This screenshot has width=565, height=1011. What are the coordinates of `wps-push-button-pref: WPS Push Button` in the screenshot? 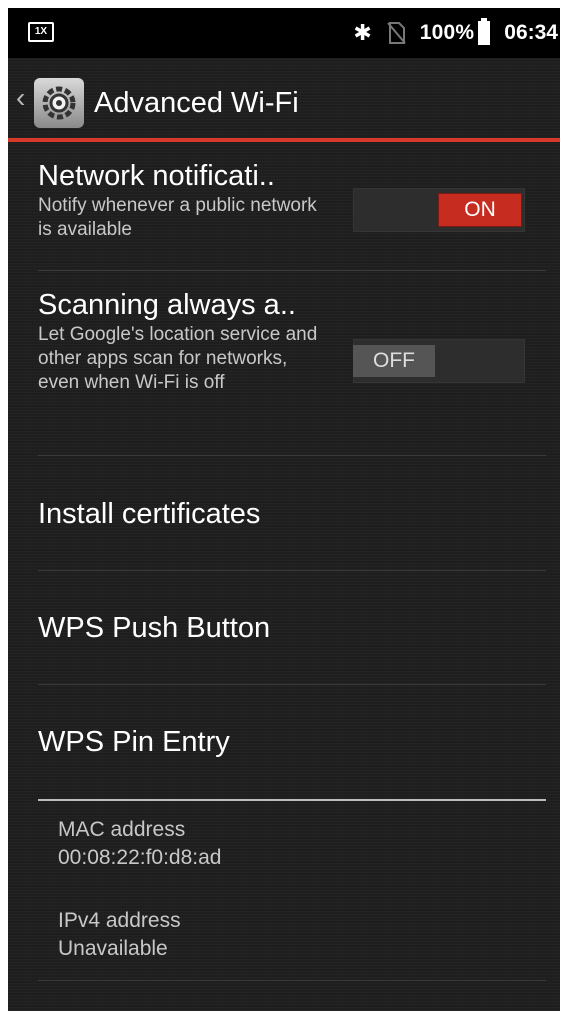 It's located at (292, 628).